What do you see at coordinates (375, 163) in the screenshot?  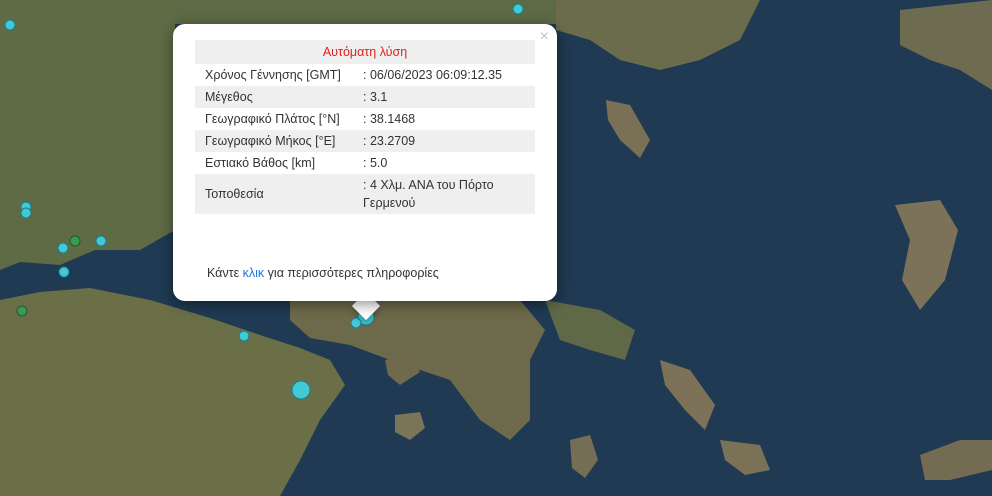 I see `depth-value: : 5.0` at bounding box center [375, 163].